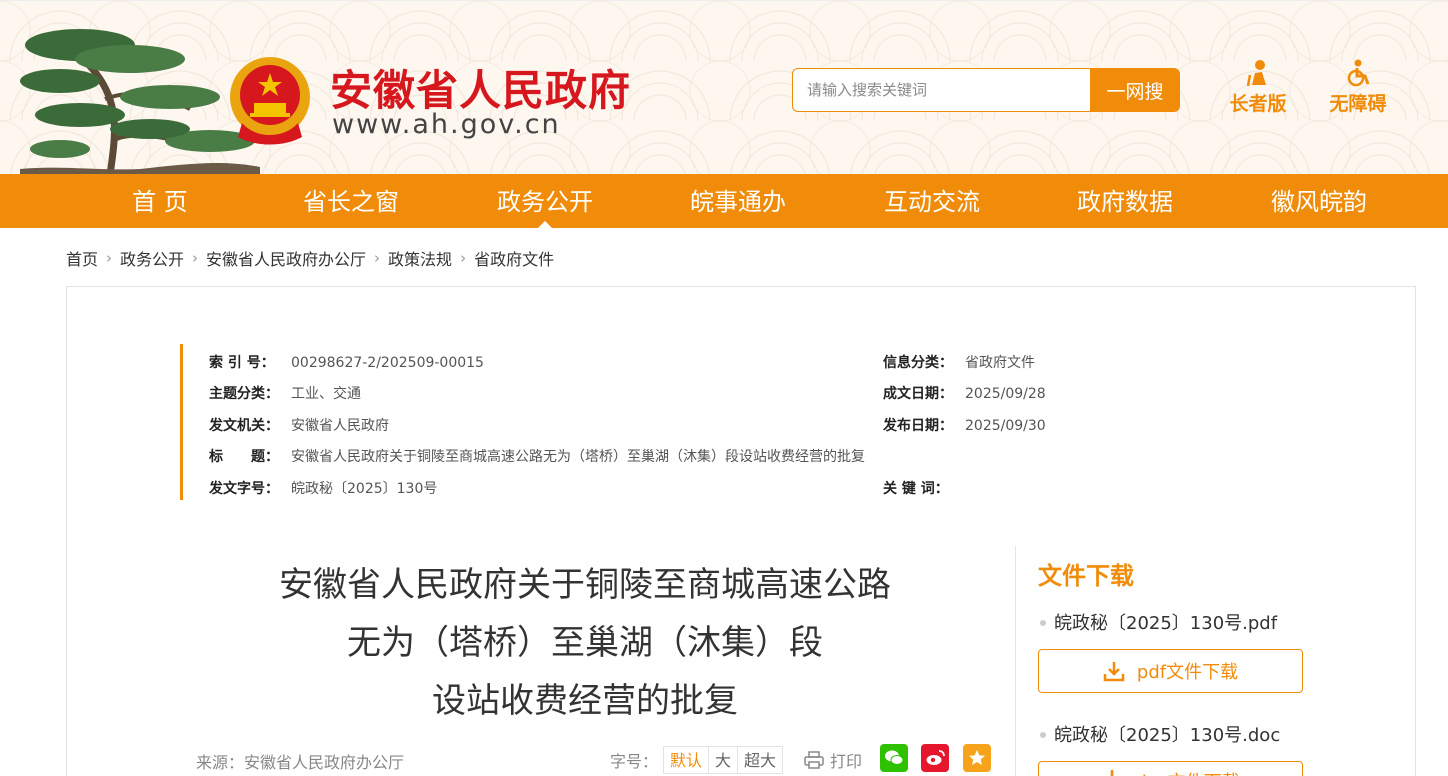 The height and width of the screenshot is (776, 1448). Describe the element at coordinates (964, 426) in the screenshot. I see `meta-published-date: 发布日期： 2025/09/30` at that location.